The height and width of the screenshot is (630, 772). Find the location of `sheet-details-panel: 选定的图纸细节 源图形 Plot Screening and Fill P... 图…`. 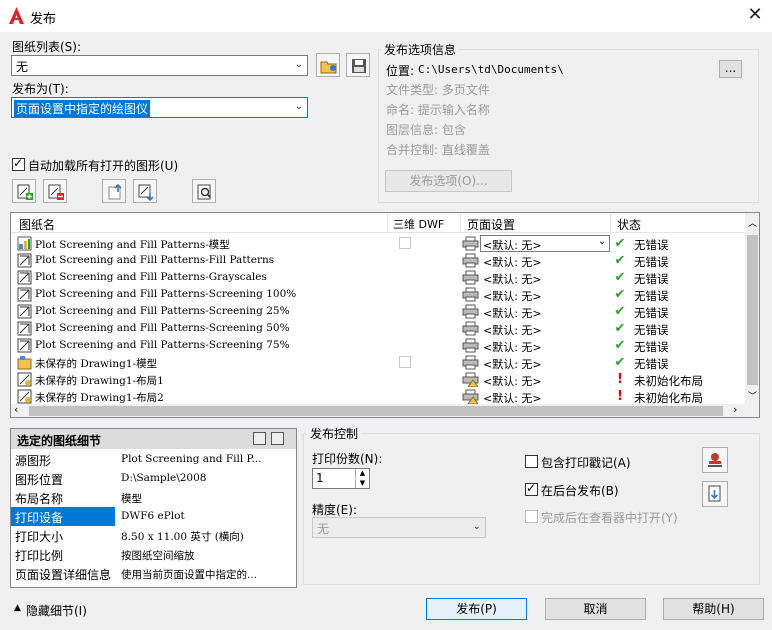

sheet-details-panel: 选定的图纸细节 源图形 Plot Screening and Fill P... 图… is located at coordinates (153, 508).